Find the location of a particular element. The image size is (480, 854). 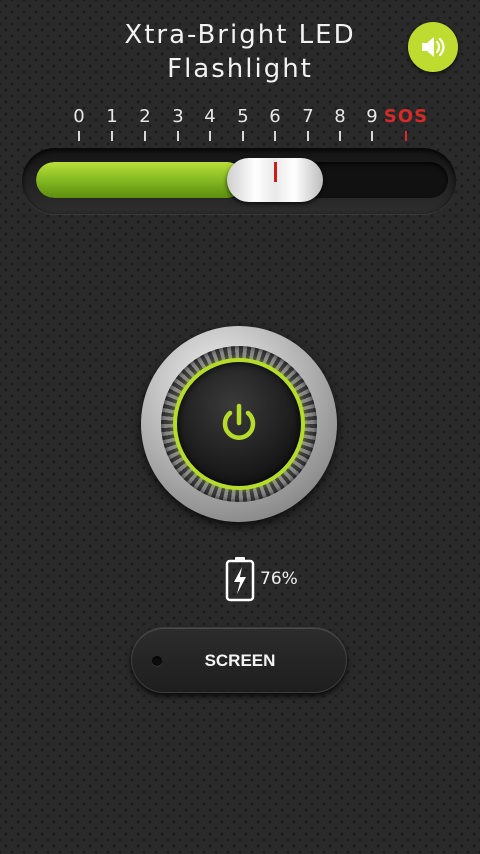

app-title-line2: Flashlight is located at coordinates (240, 69).